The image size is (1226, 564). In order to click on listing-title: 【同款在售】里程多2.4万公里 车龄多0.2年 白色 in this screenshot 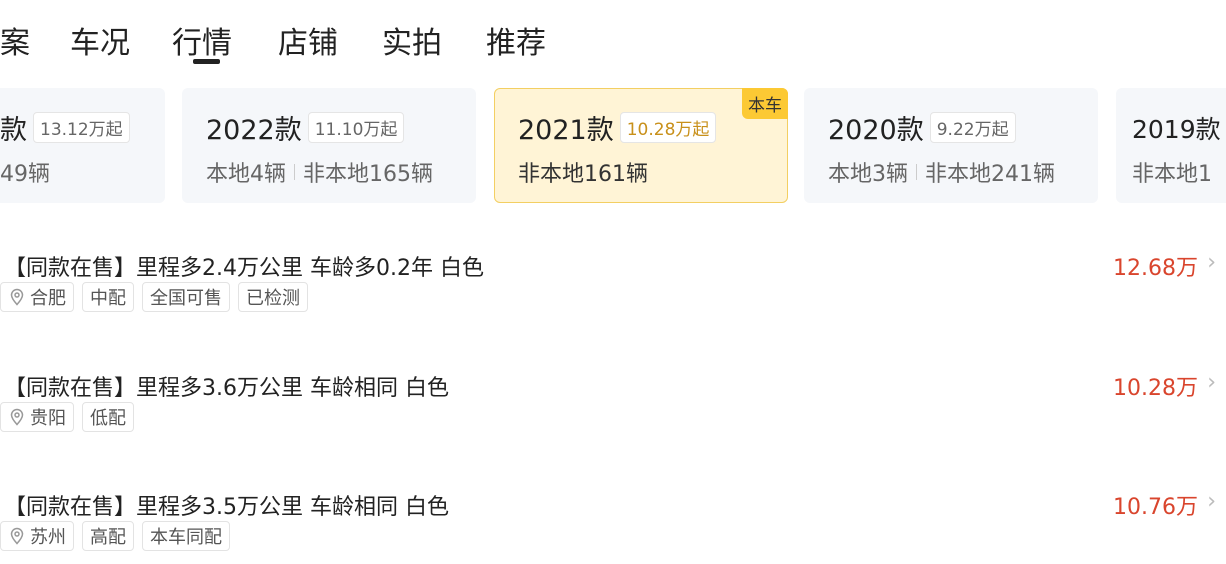, I will do `click(244, 268)`.